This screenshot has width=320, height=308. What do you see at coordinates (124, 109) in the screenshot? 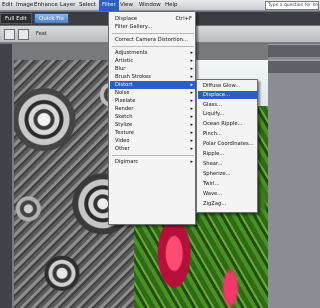
I see `menu-item-label: Render` at bounding box center [124, 109].